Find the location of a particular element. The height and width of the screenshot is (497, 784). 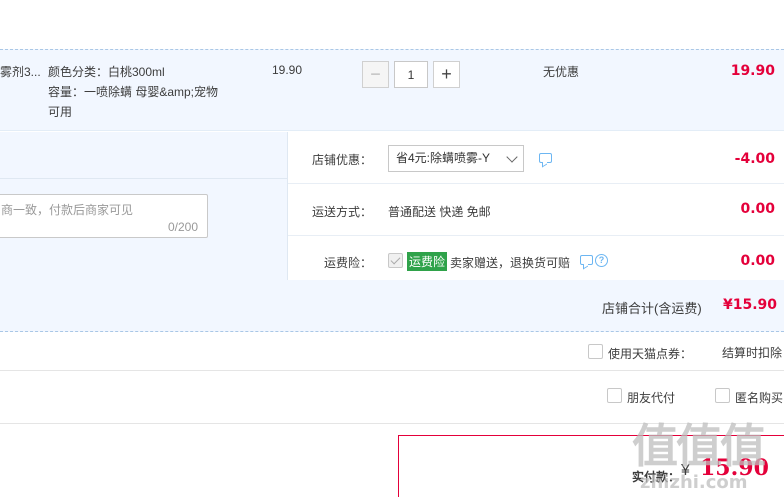

insurance-text: 卖家赠送，退换货可赔 is located at coordinates (510, 263).